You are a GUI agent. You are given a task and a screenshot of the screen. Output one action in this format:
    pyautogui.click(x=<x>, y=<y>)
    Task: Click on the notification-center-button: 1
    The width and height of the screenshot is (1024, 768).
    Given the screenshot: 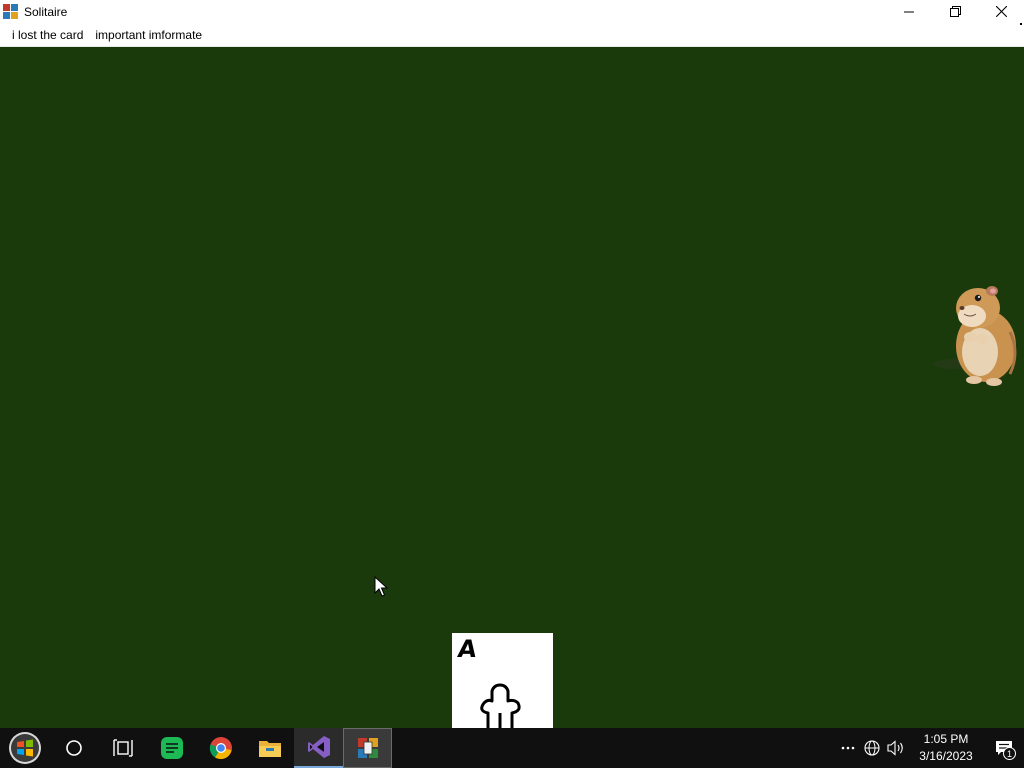 What is the action you would take?
    pyautogui.click(x=1004, y=748)
    